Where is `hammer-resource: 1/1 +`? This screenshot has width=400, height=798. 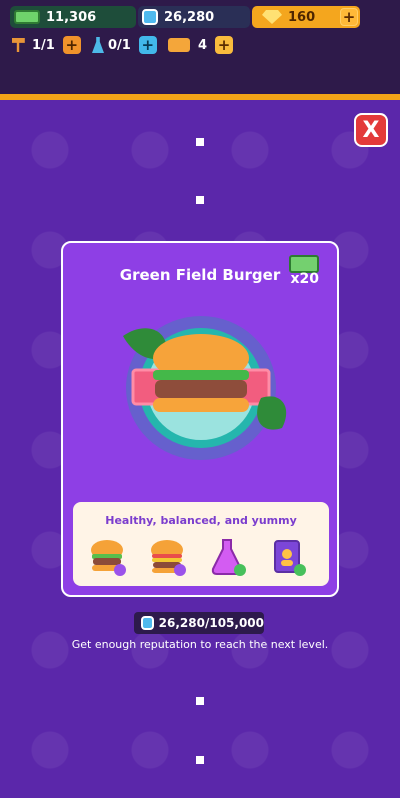 hammer-resource: 1/1 + is located at coordinates (46, 45).